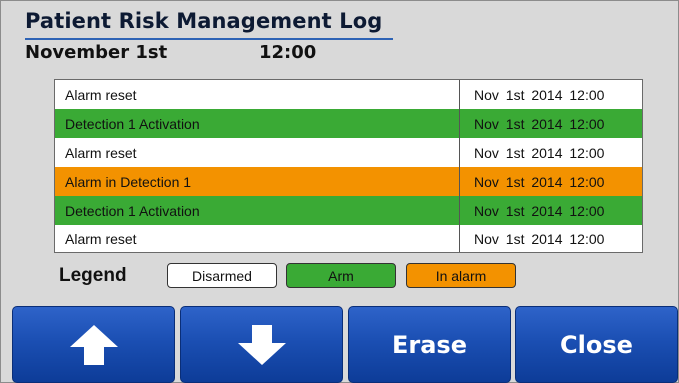 This screenshot has width=679, height=383. I want to click on title-underline, so click(209, 39).